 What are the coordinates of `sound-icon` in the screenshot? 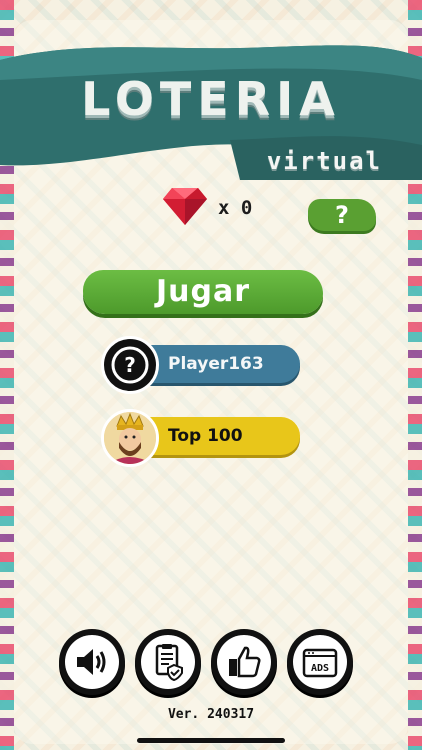 It's located at (91, 662).